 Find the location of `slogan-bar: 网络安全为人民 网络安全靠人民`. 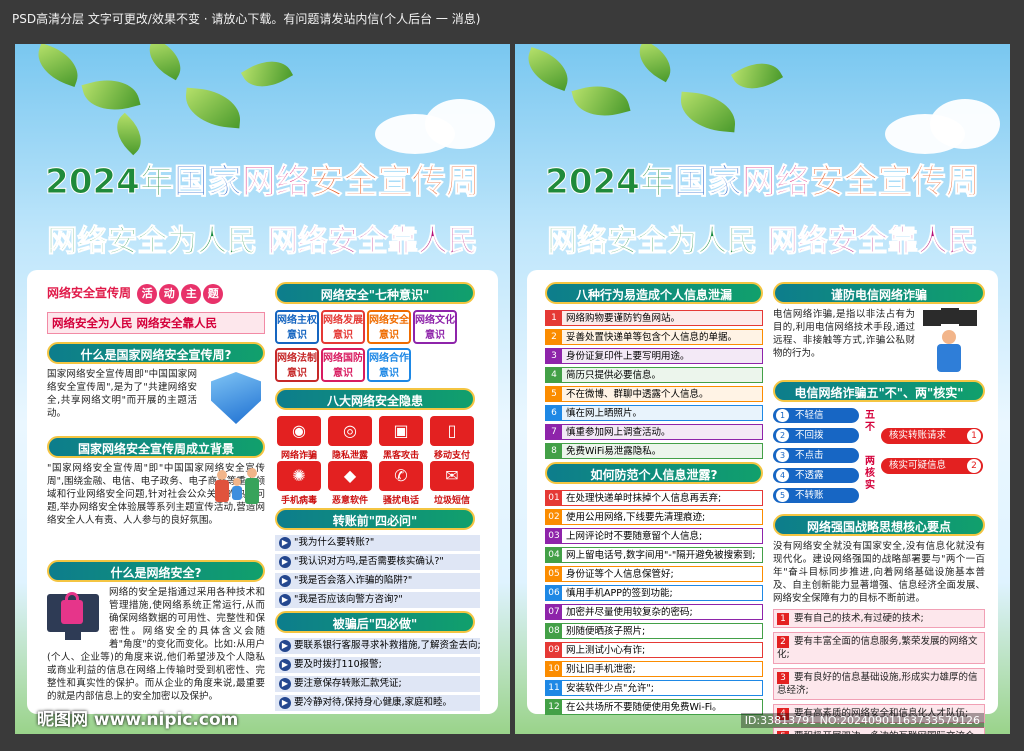

slogan-bar: 网络安全为人民 网络安全靠人民 is located at coordinates (156, 323).